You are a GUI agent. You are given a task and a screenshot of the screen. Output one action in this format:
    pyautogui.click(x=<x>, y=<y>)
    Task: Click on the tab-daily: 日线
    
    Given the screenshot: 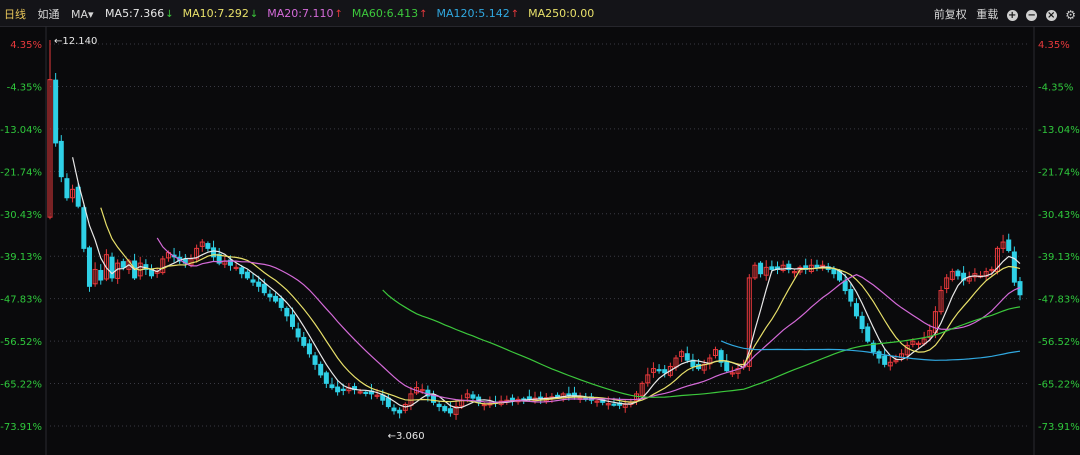 What is the action you would take?
    pyautogui.click(x=15, y=14)
    